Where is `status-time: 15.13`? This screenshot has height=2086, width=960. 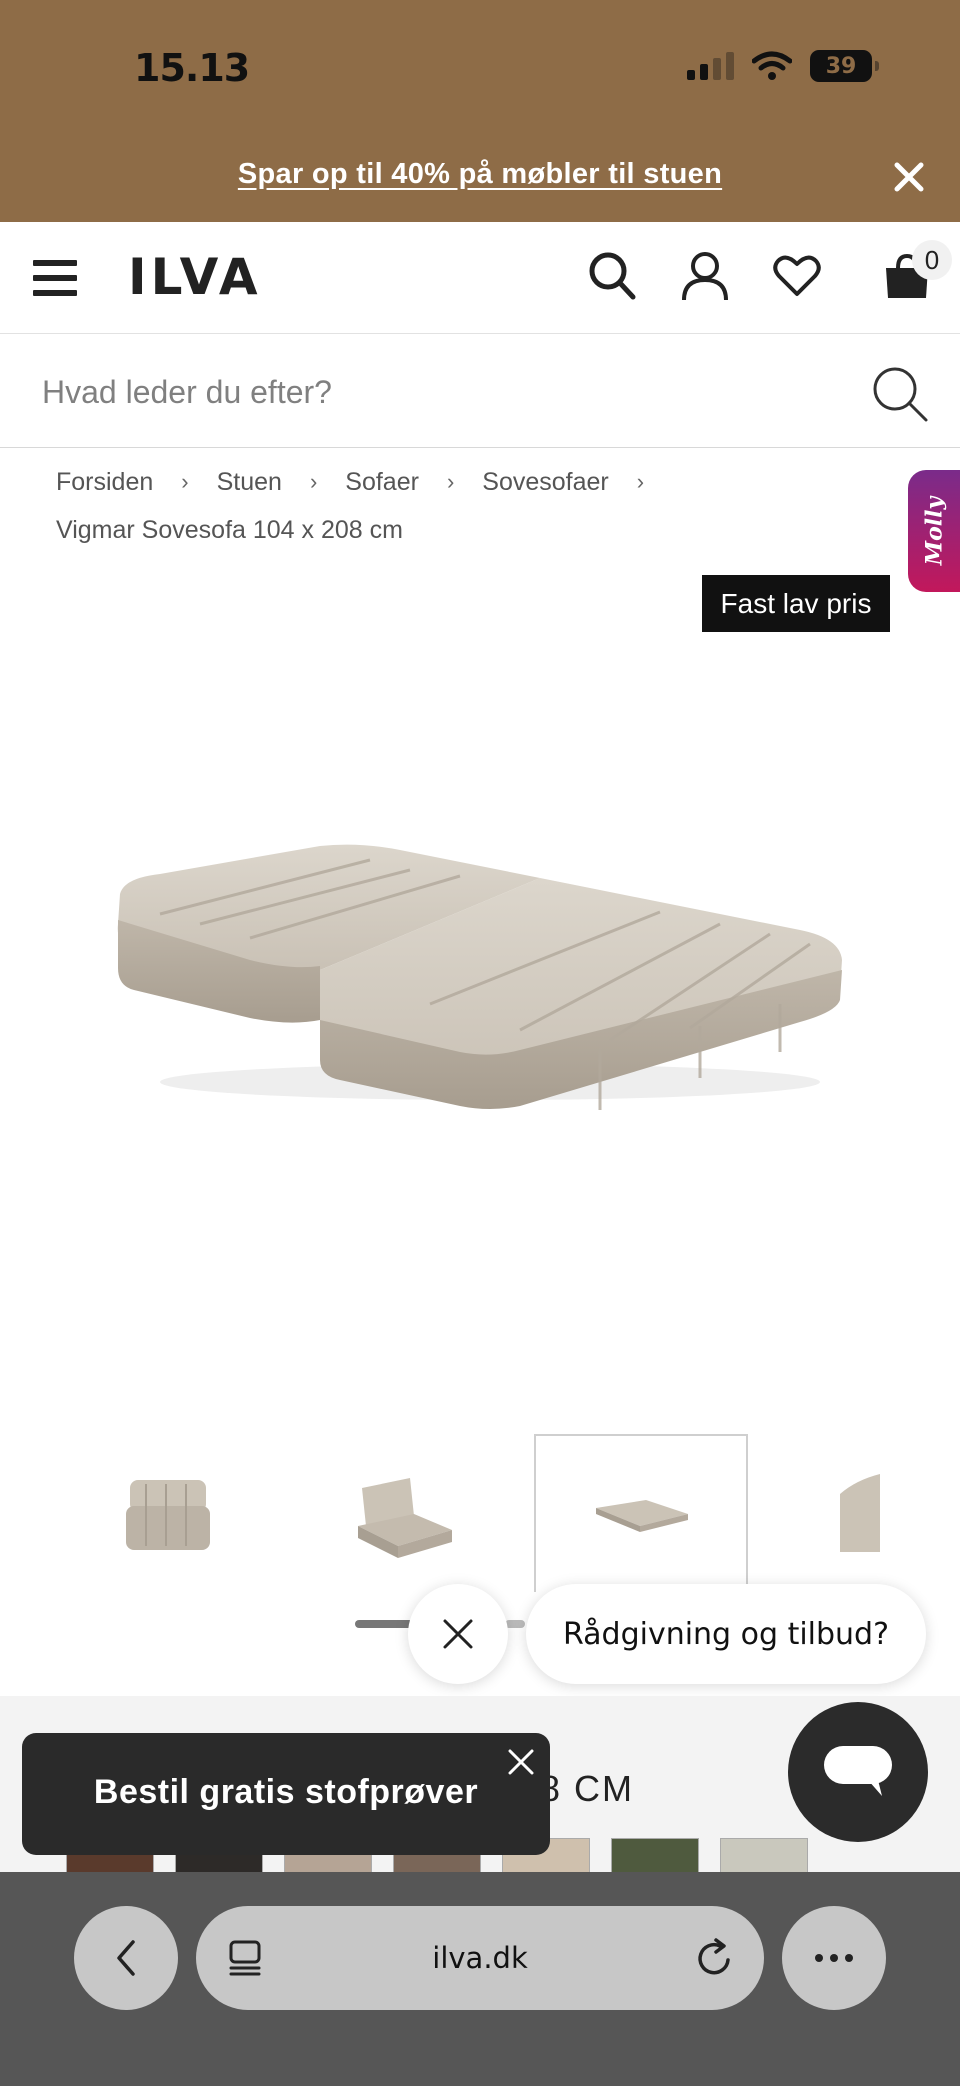 status-time: 15.13 is located at coordinates (192, 68).